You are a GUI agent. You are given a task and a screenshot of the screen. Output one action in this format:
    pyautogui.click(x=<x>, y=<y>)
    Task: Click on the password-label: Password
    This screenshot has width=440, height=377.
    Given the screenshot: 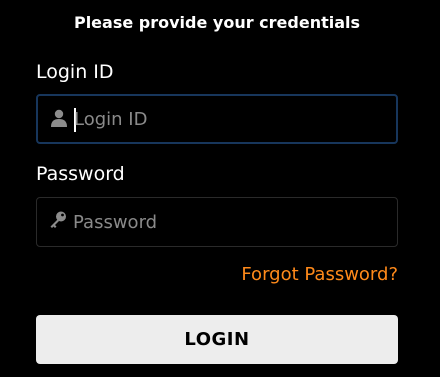 What is the action you would take?
    pyautogui.click(x=80, y=174)
    